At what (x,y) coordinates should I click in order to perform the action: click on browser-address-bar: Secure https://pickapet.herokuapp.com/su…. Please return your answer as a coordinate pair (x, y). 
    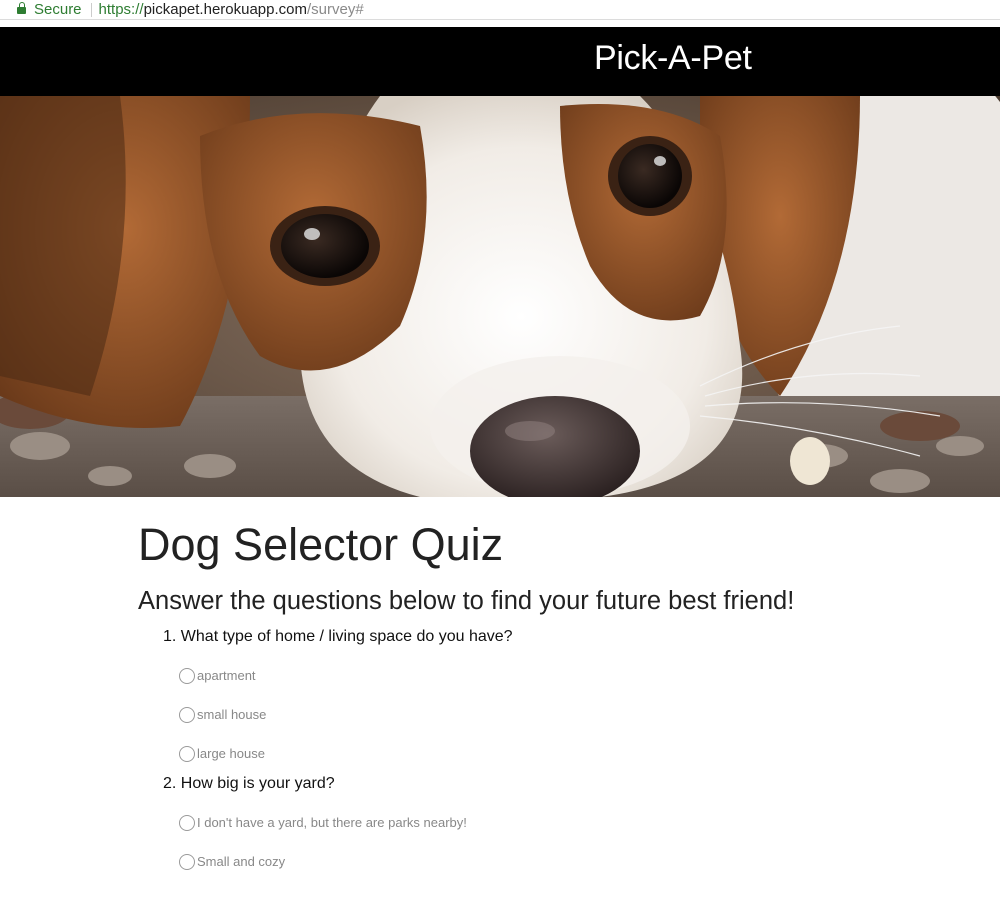
    Looking at the image, I should click on (500, 10).